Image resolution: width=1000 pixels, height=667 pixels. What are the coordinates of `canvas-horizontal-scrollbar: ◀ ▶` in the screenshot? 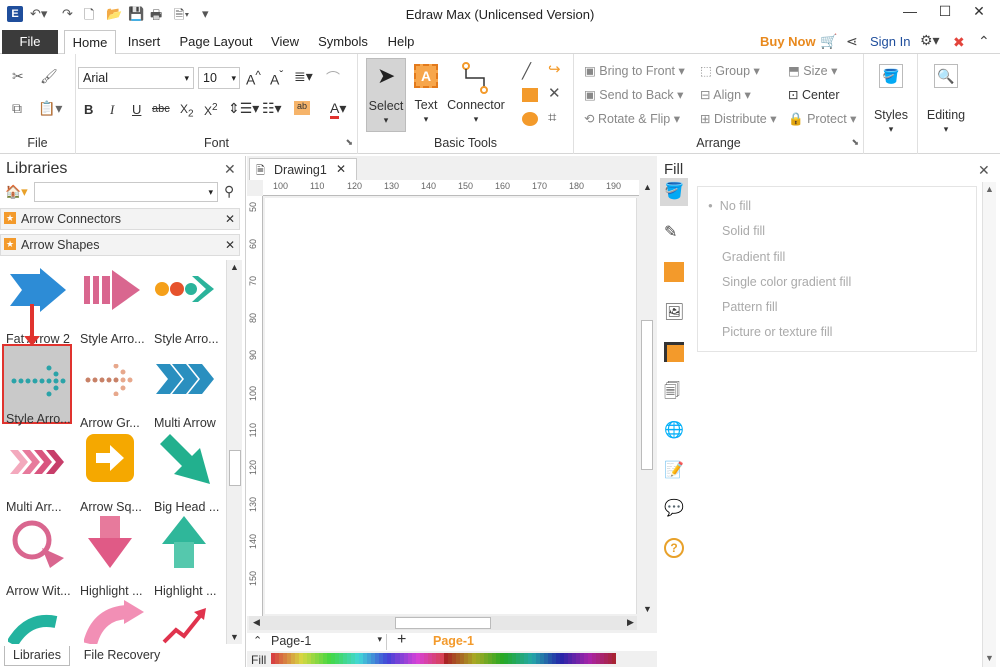 It's located at (443, 623).